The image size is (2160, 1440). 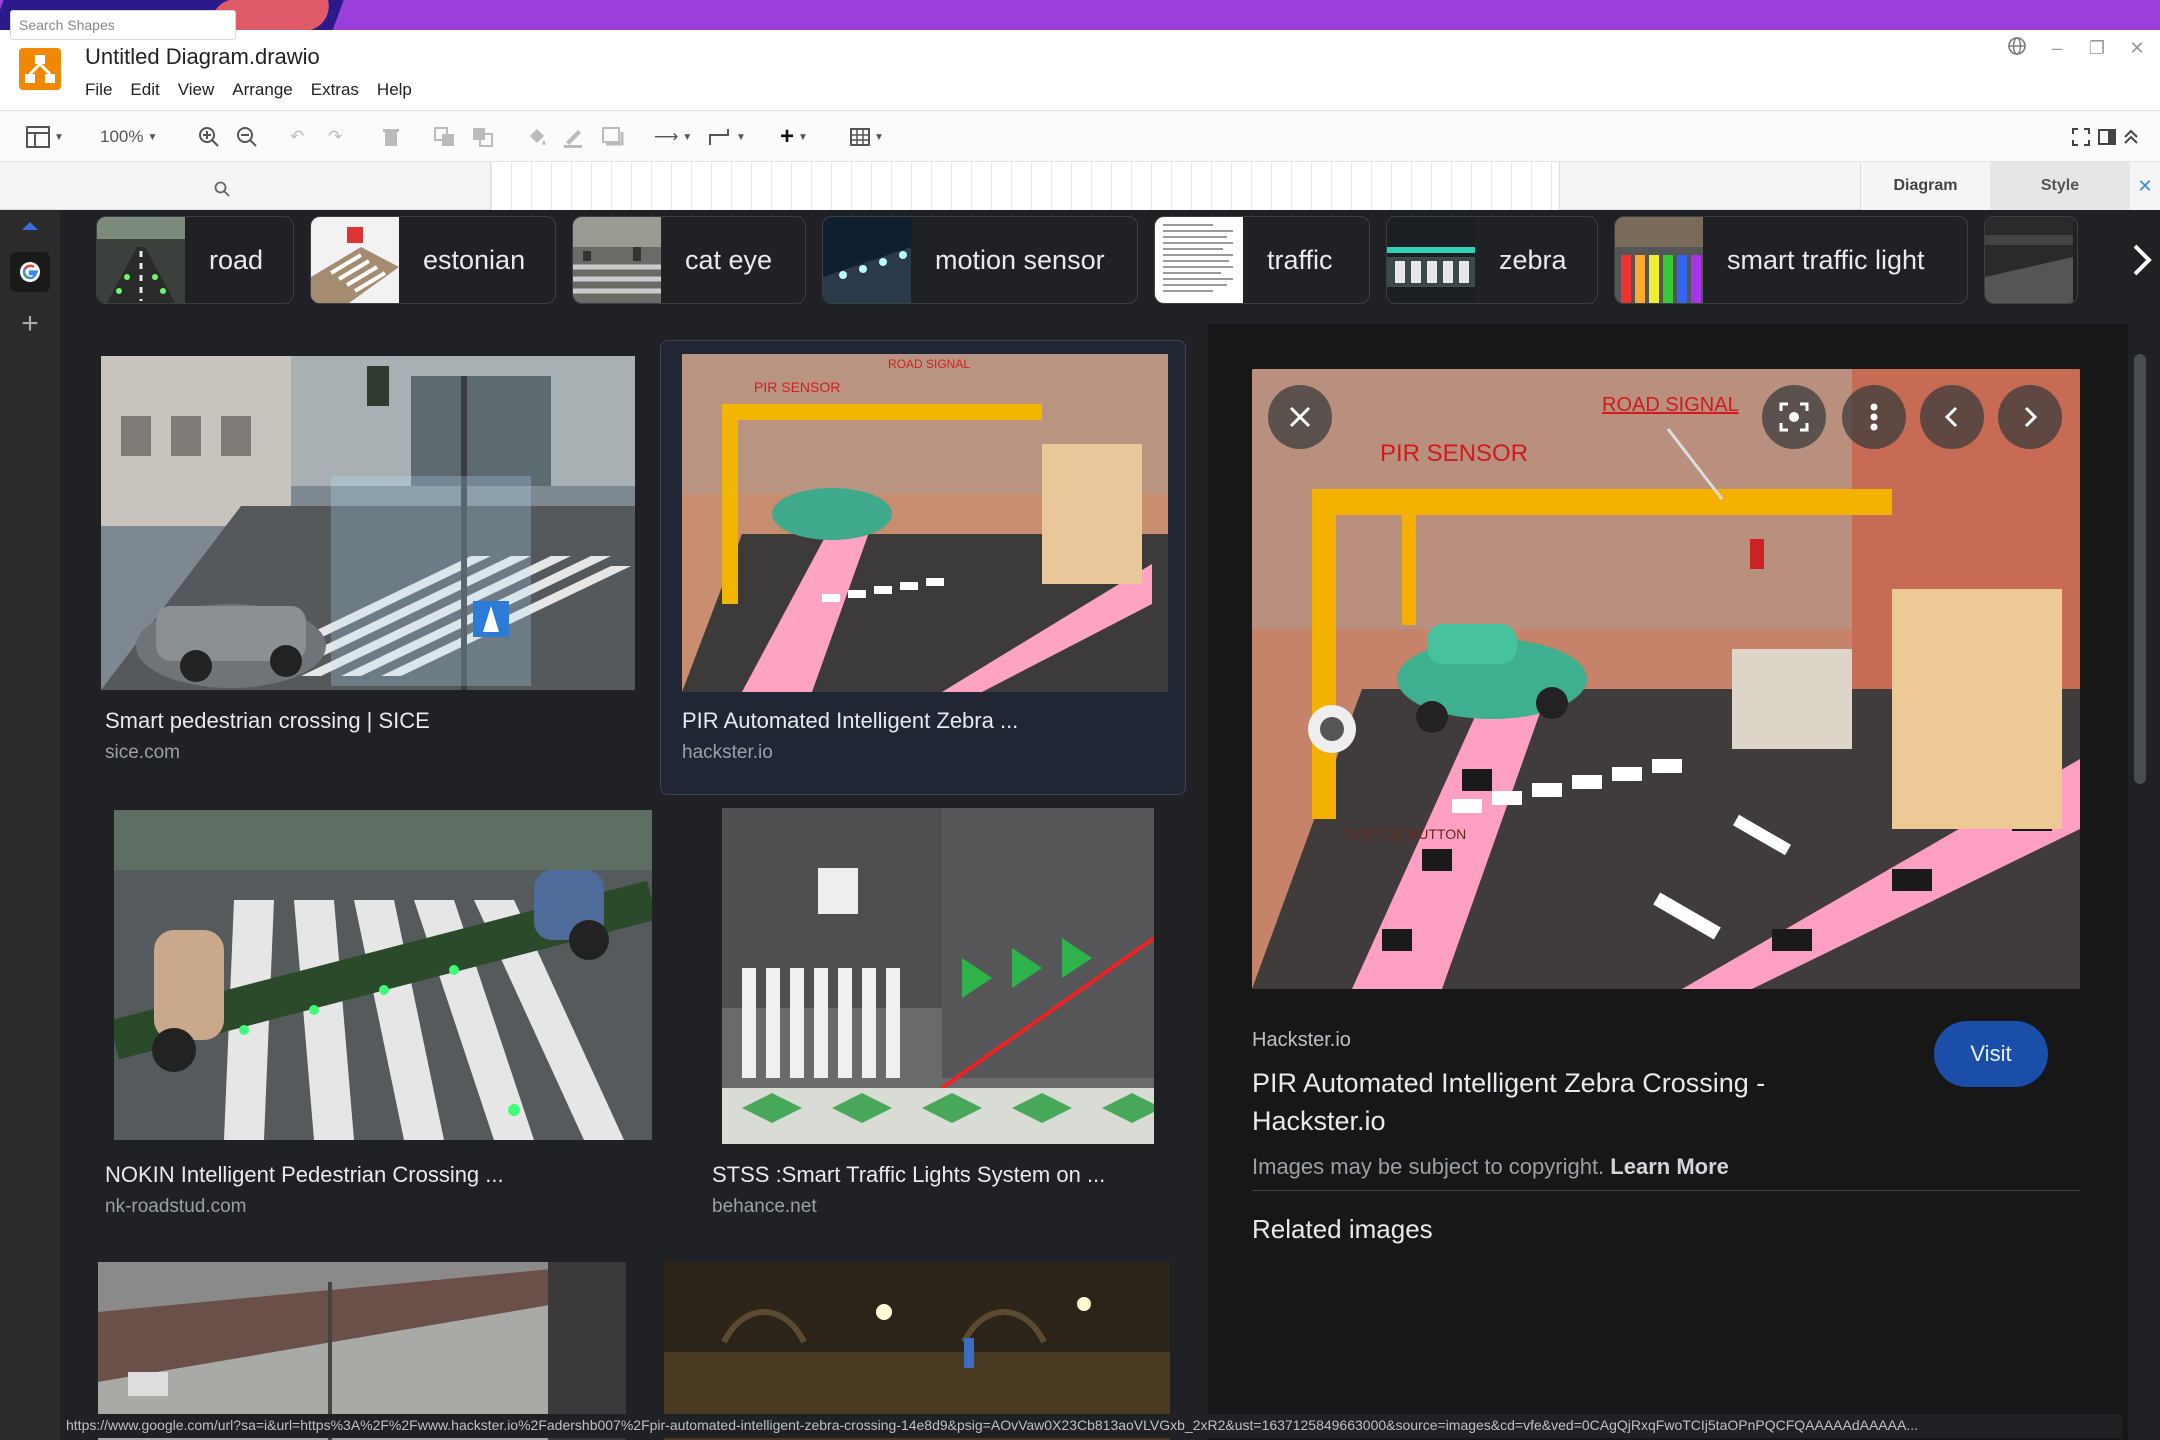 What do you see at coordinates (236, 259) in the screenshot?
I see `chip-label: road` at bounding box center [236, 259].